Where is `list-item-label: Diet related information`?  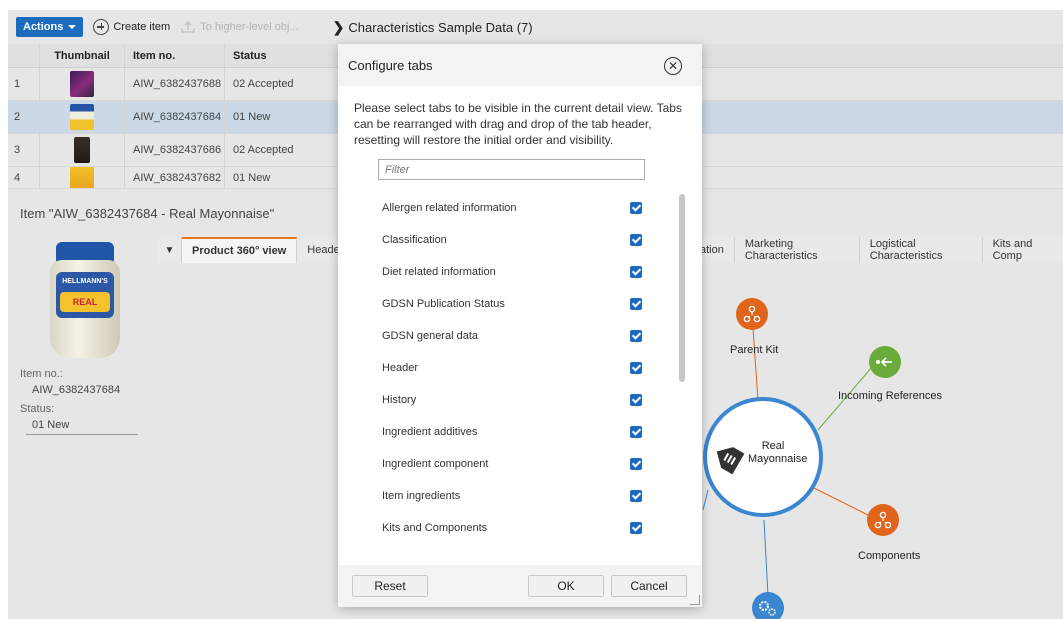
list-item-label: Diet related information is located at coordinates (439, 272).